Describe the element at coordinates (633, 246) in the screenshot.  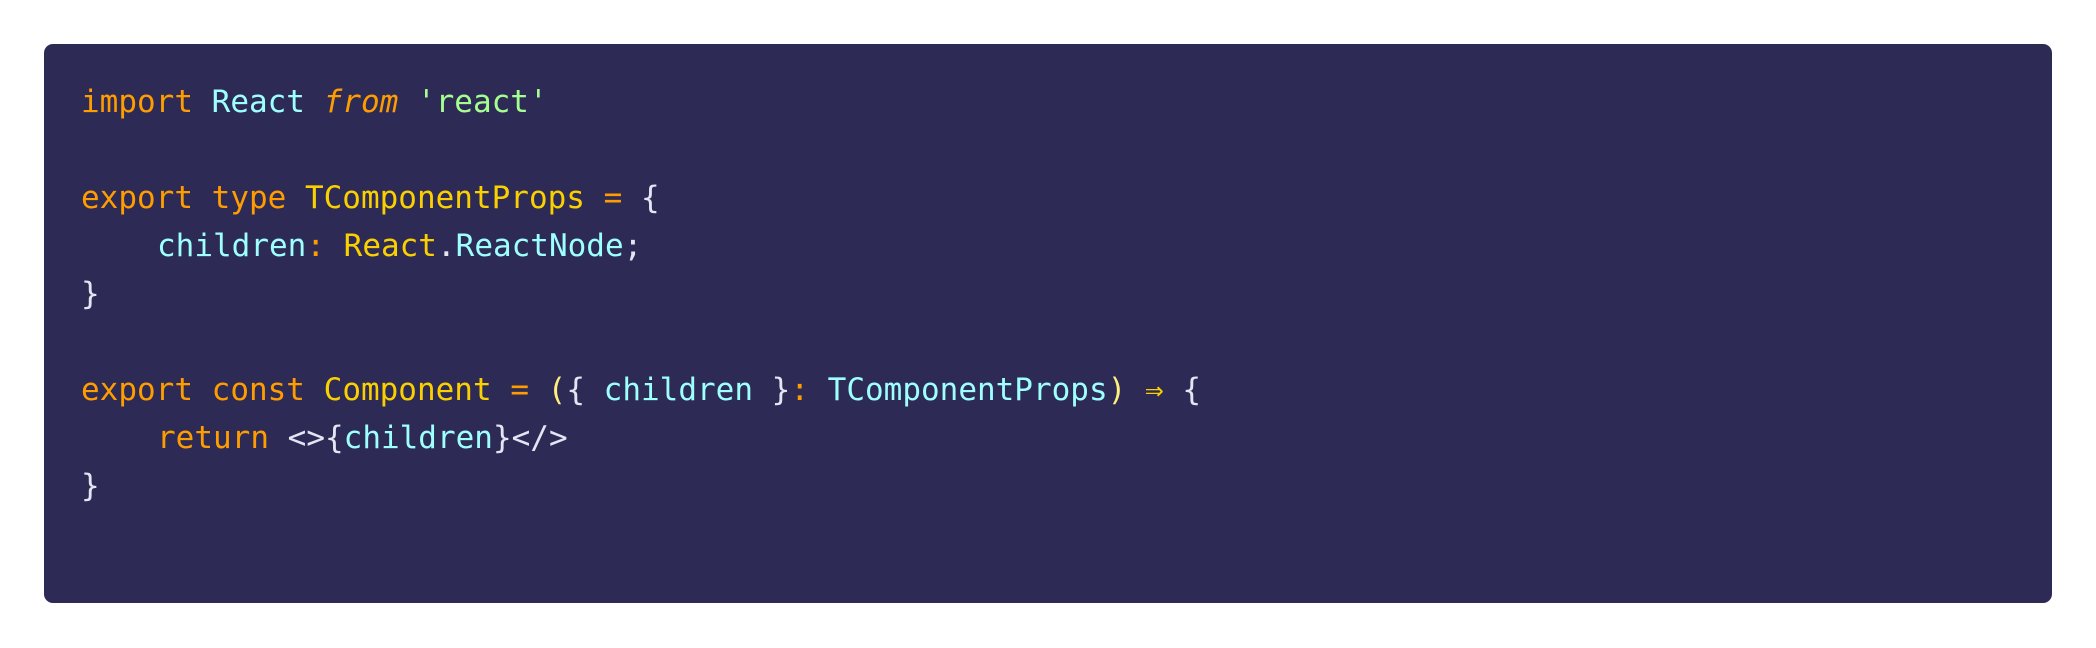
I see `semicolon: ;` at that location.